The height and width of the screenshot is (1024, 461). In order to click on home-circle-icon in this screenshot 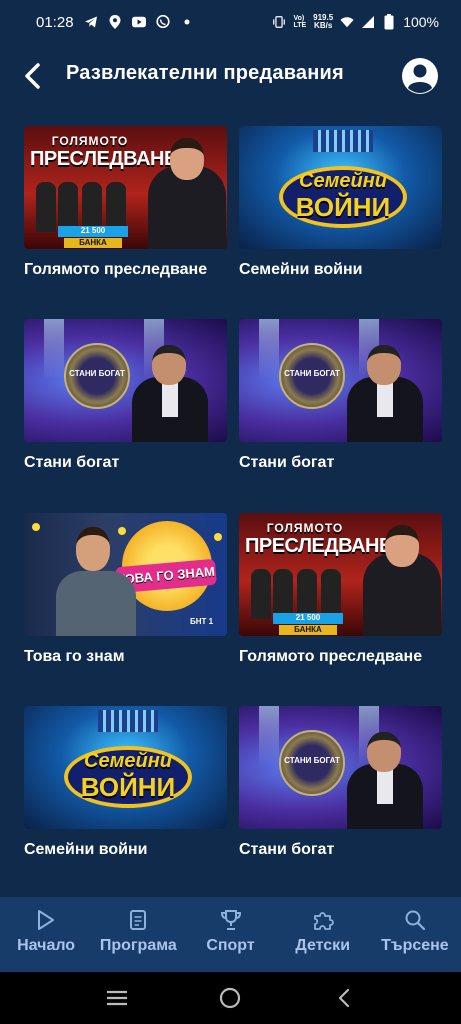, I will do `click(230, 998)`.